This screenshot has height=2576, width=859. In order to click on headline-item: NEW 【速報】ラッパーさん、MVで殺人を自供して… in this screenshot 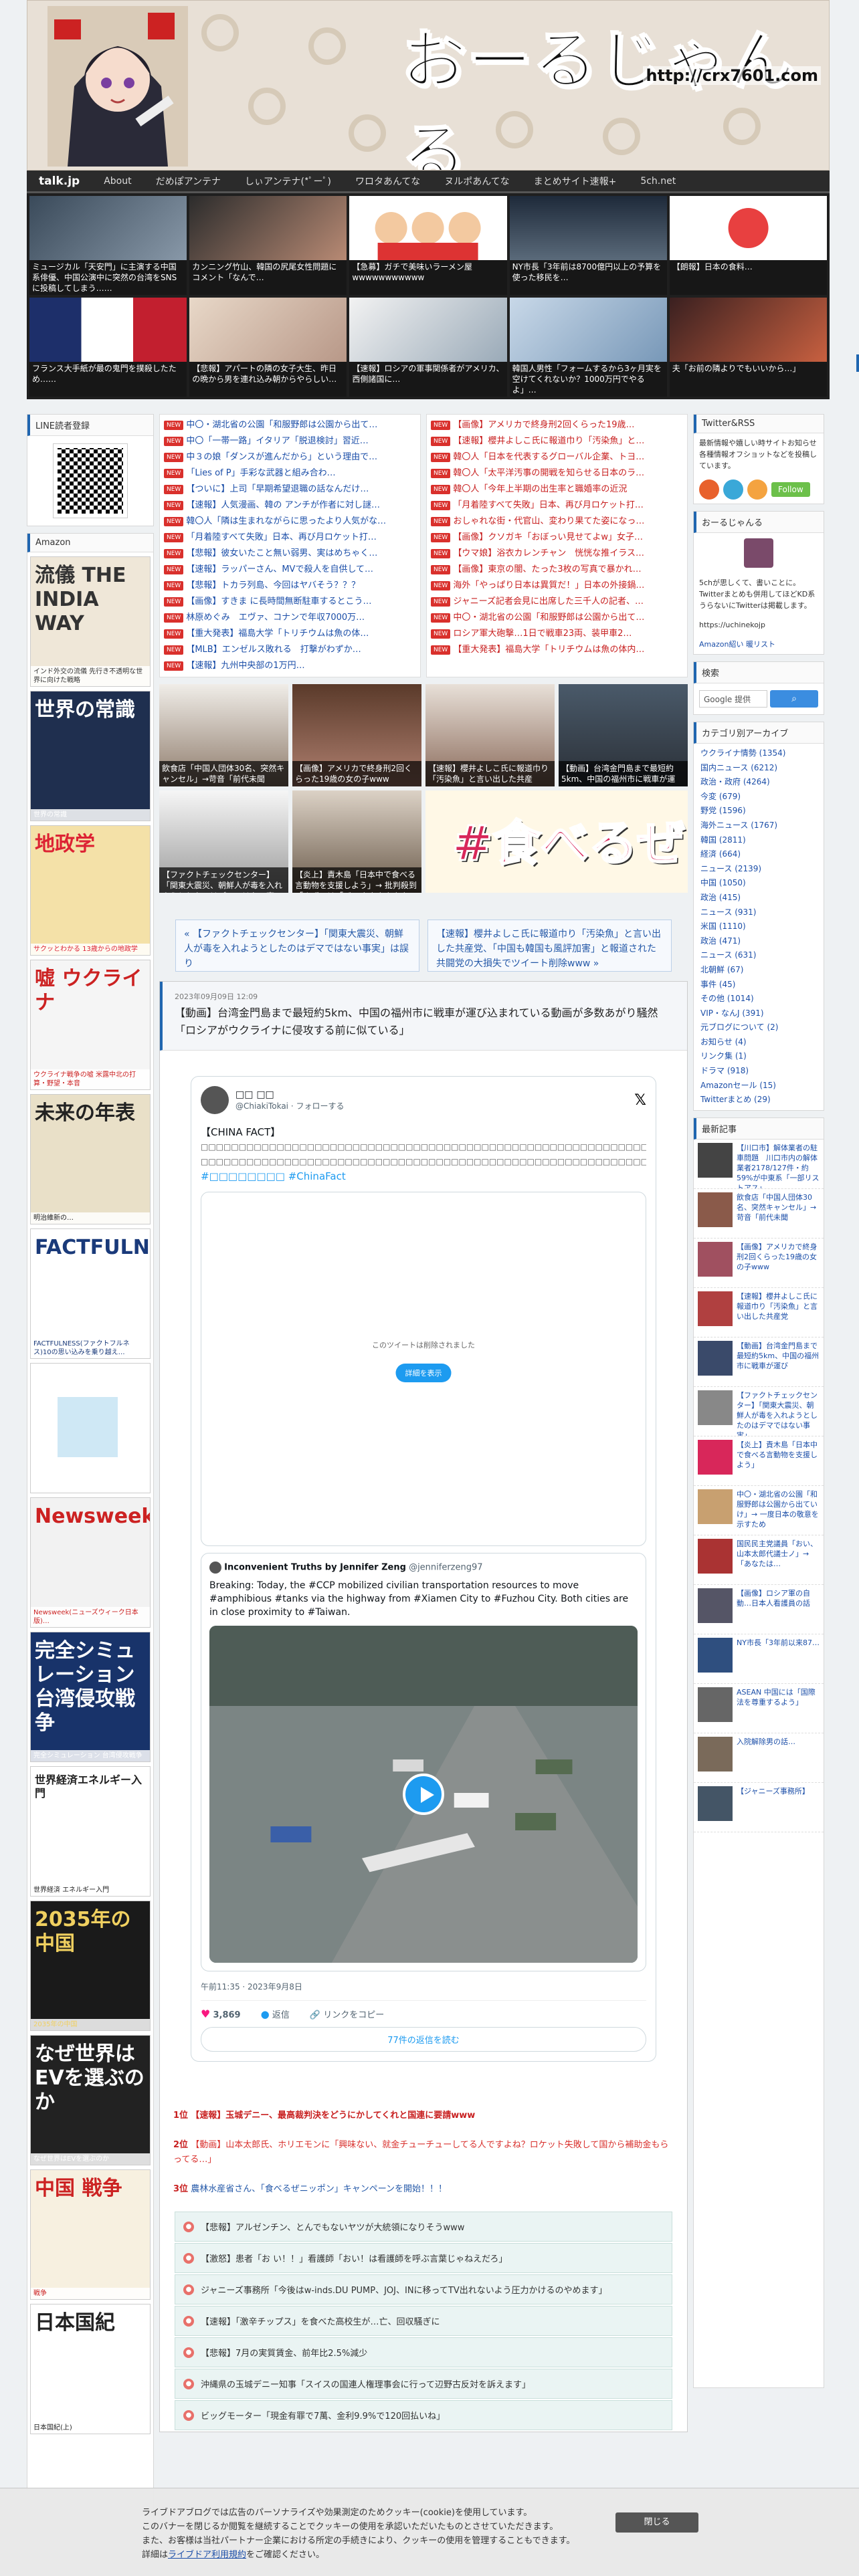, I will do `click(290, 570)`.